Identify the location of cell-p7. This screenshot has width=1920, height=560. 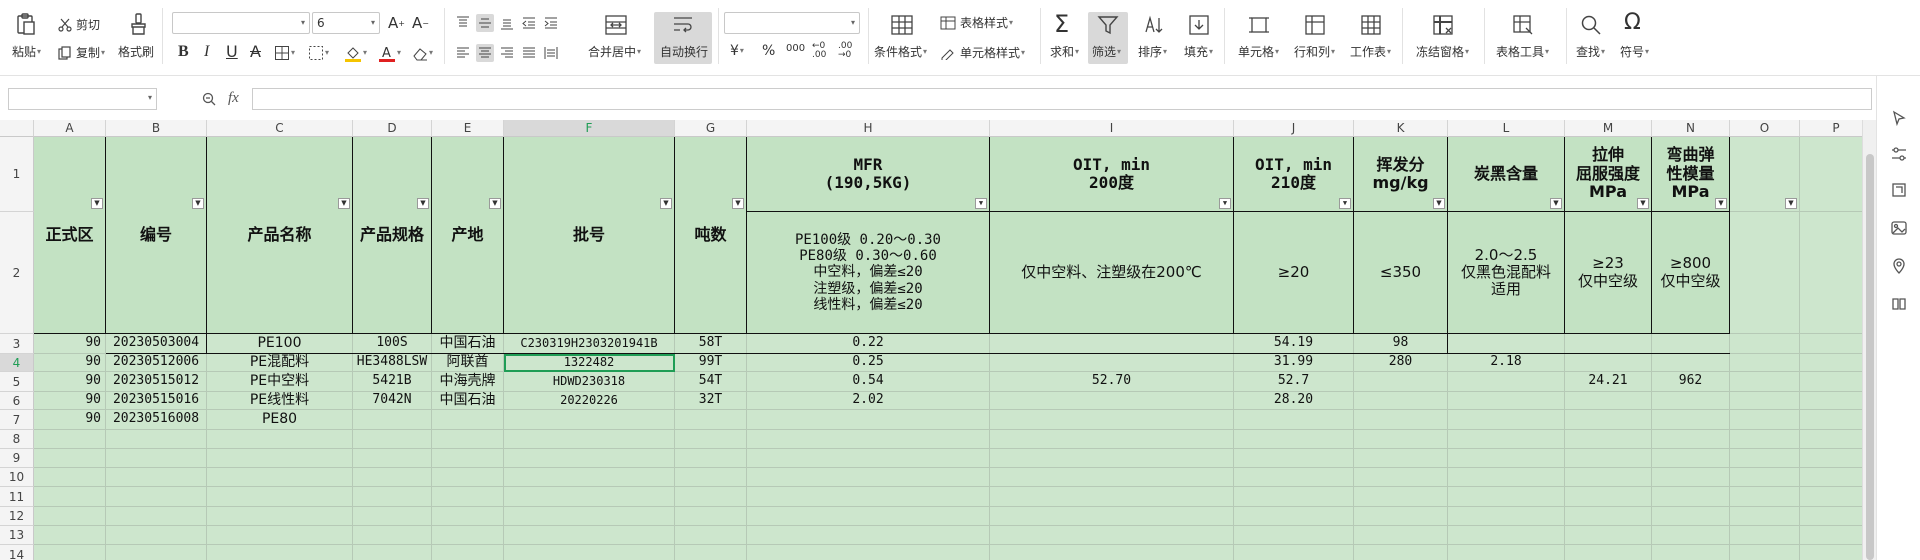
(1831, 420).